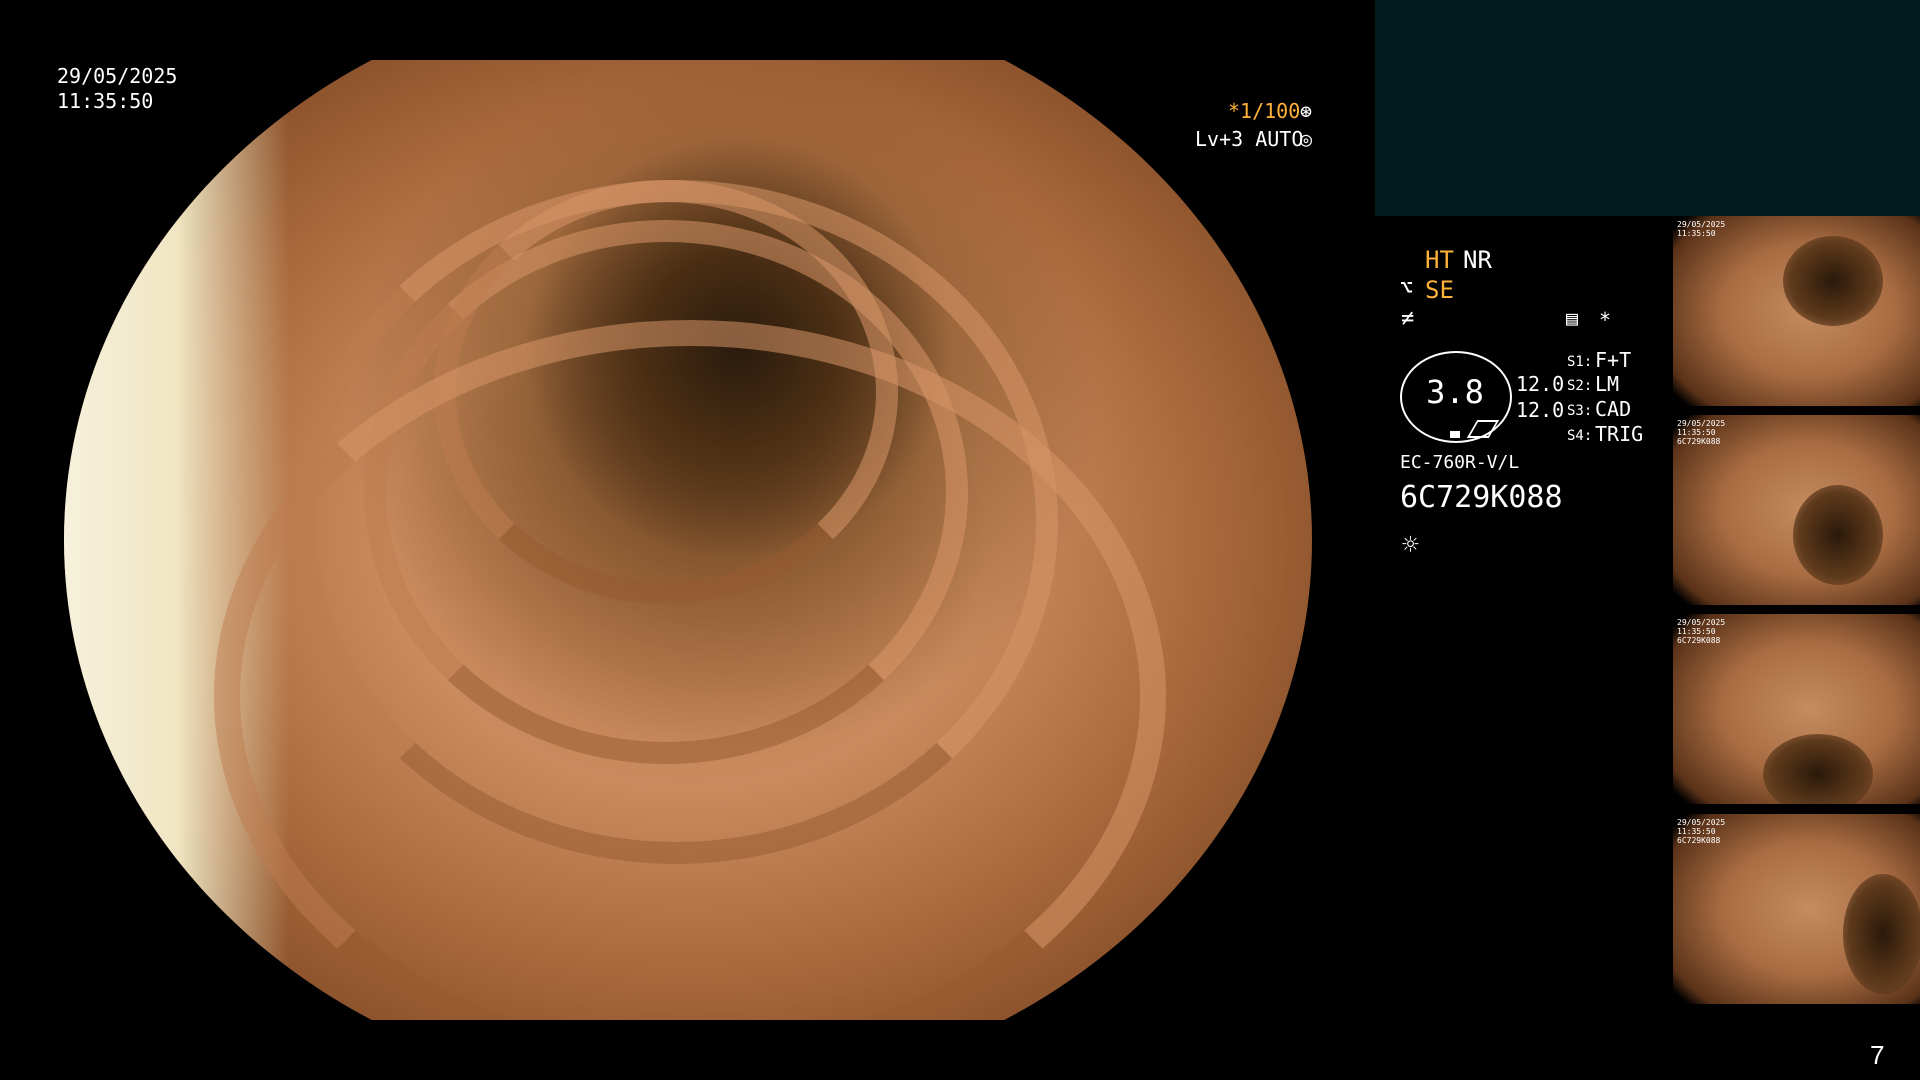 The image size is (1920, 1080). I want to click on thumbnail-image: 29/05/2025 11:35:50, so click(1796, 311).